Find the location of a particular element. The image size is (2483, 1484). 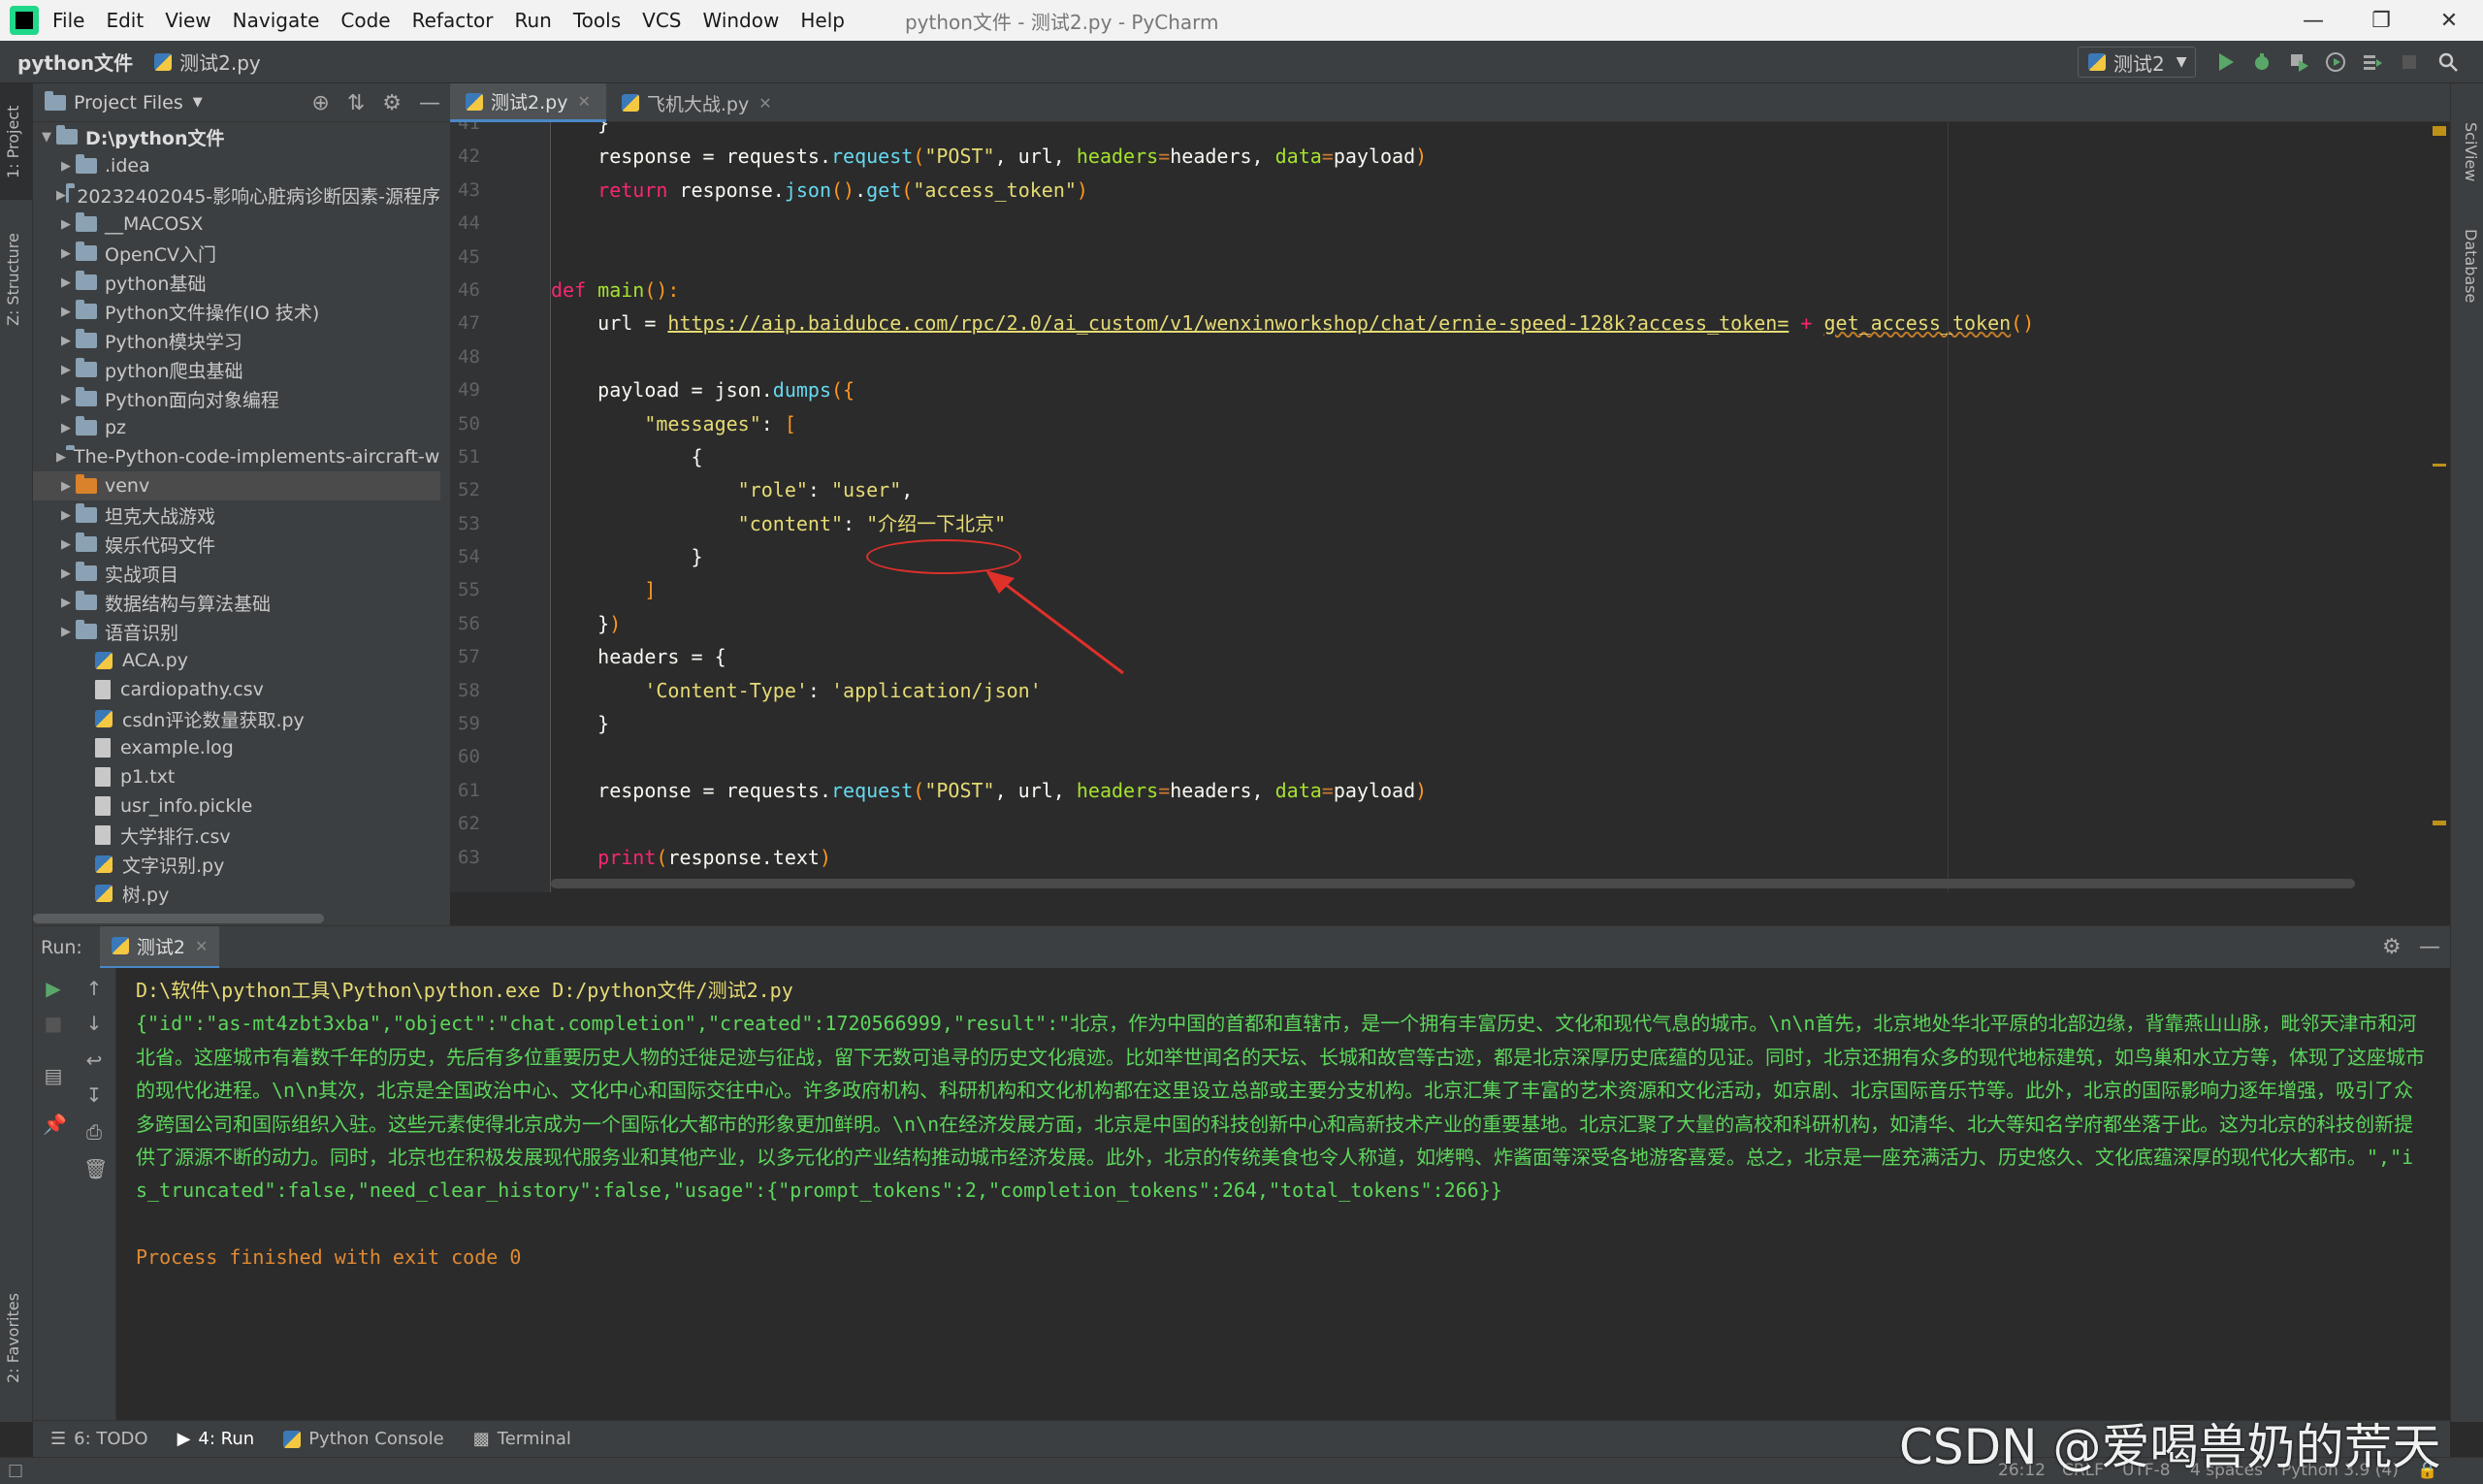

tree-item: 文字识别.py is located at coordinates (237, 865).